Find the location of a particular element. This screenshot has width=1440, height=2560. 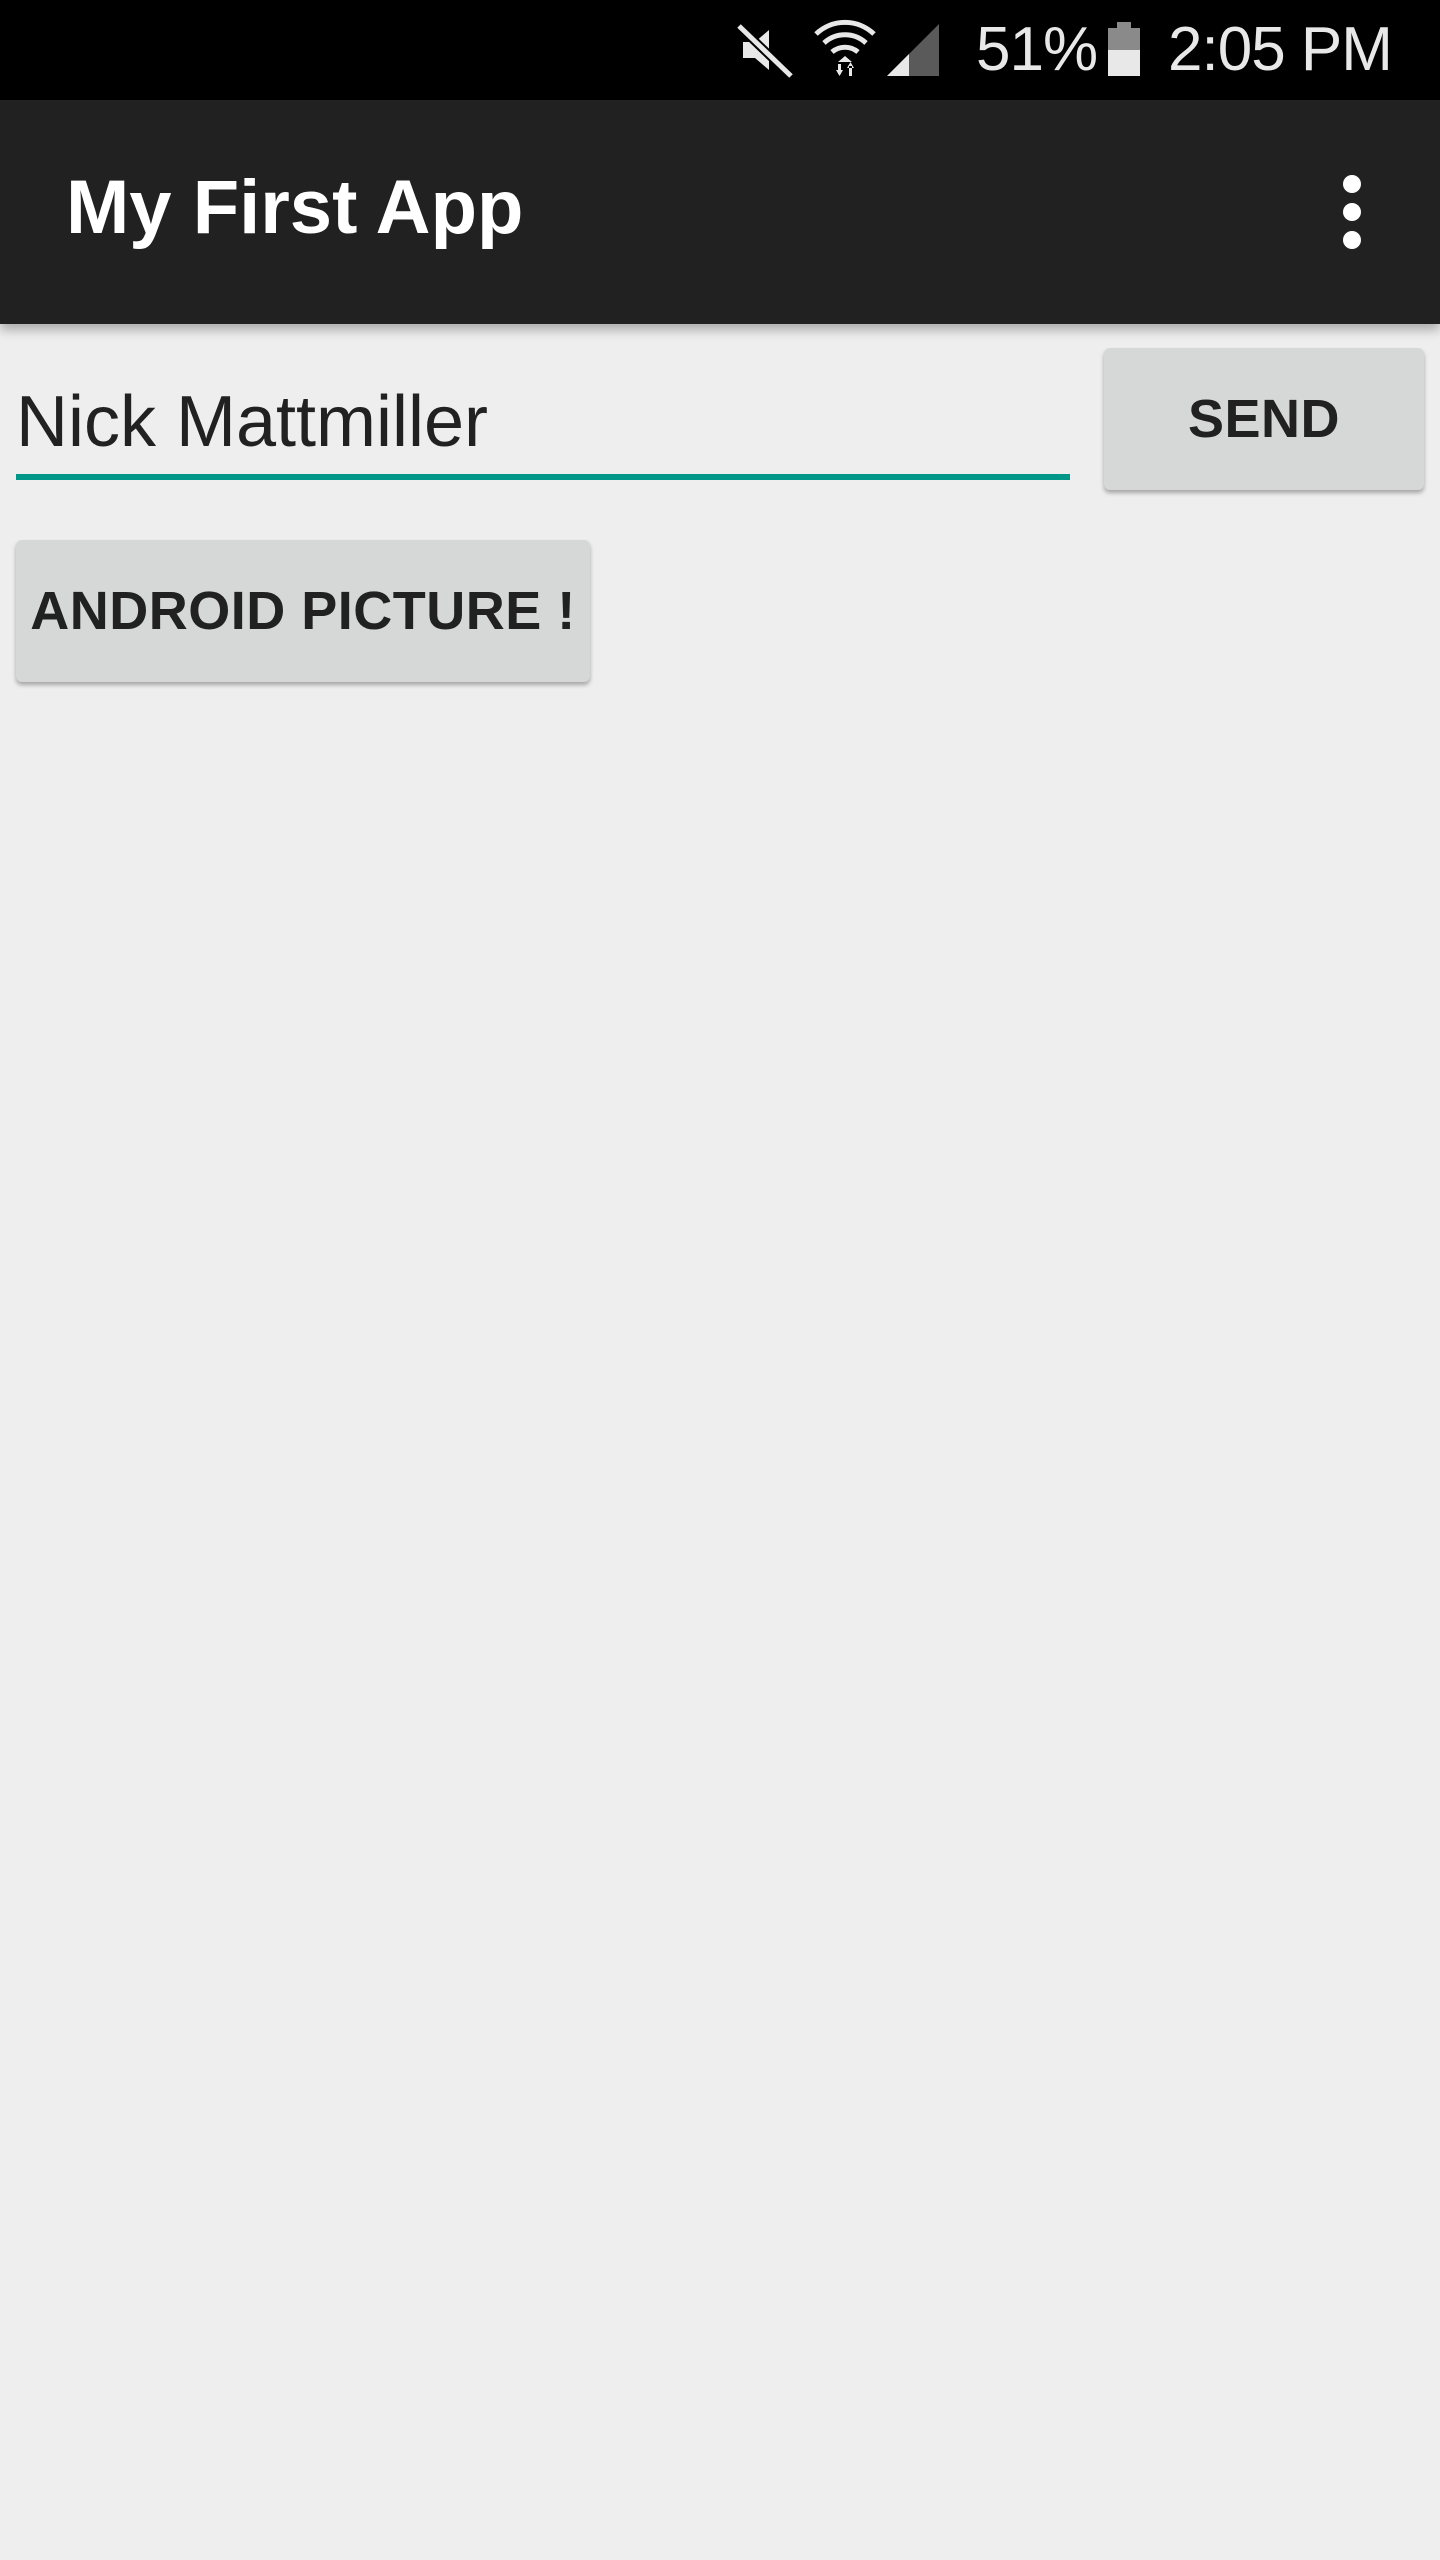

android-picture-button: ANDROID PICTURE ! is located at coordinates (303, 611).